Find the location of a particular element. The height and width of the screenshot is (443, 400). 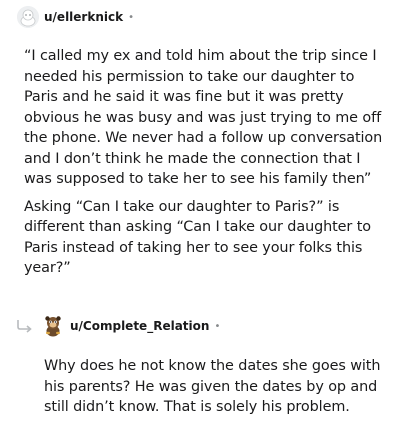

reply-header: u/Complete_Relation • is located at coordinates (117, 326).